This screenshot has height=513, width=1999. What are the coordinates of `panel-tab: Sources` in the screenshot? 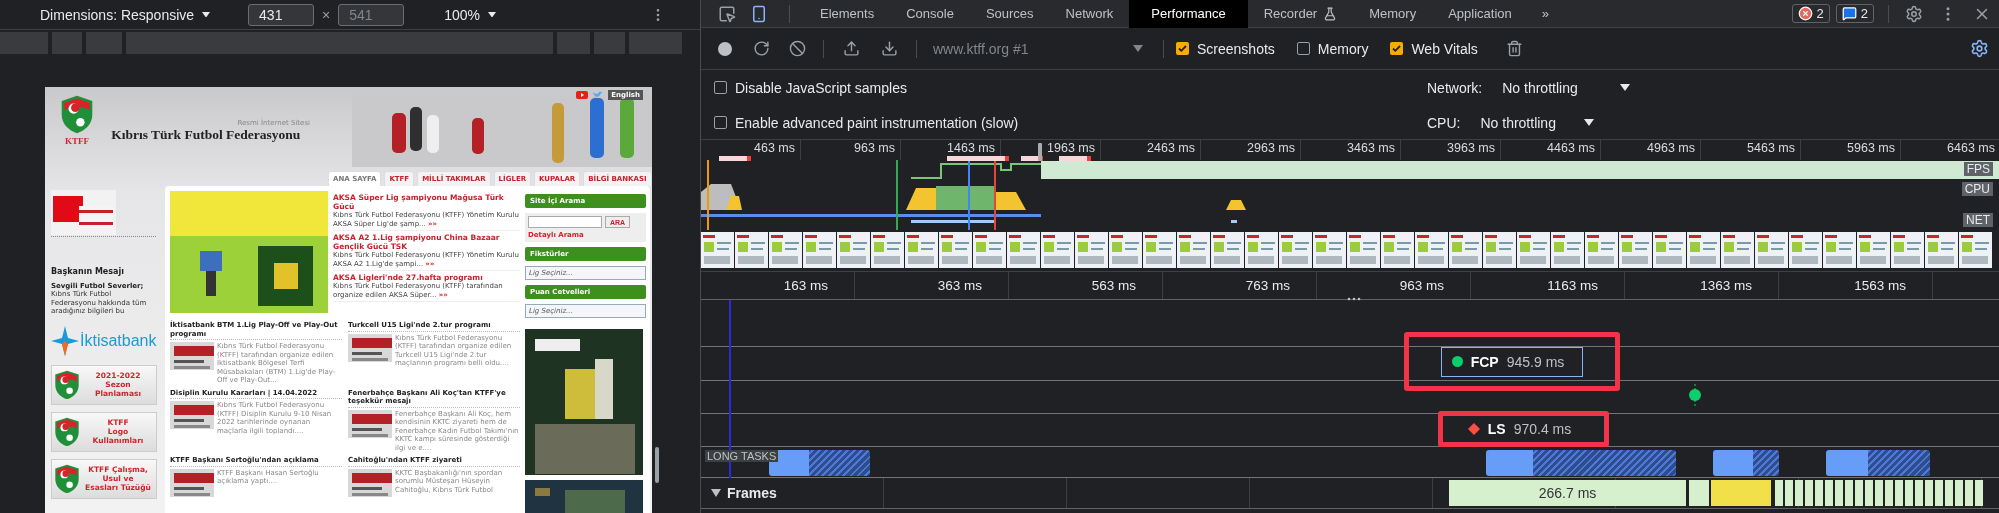 It's located at (1009, 14).